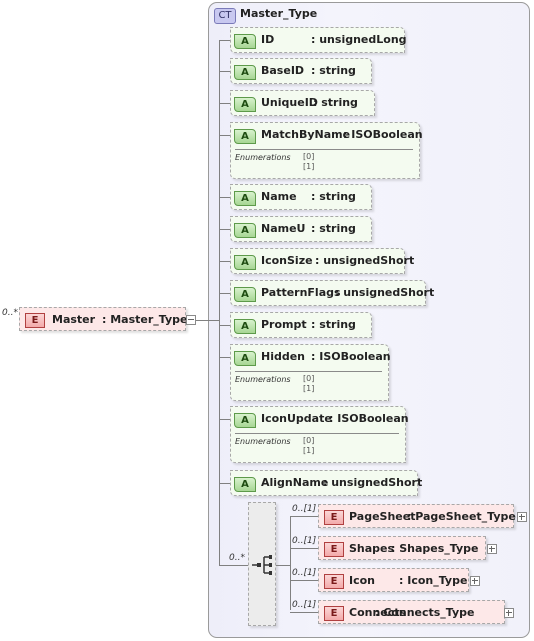 The width and height of the screenshot is (534, 641). What do you see at coordinates (393, 580) in the screenshot?
I see `child-element-icon: E Icon : Icon_Type` at bounding box center [393, 580].